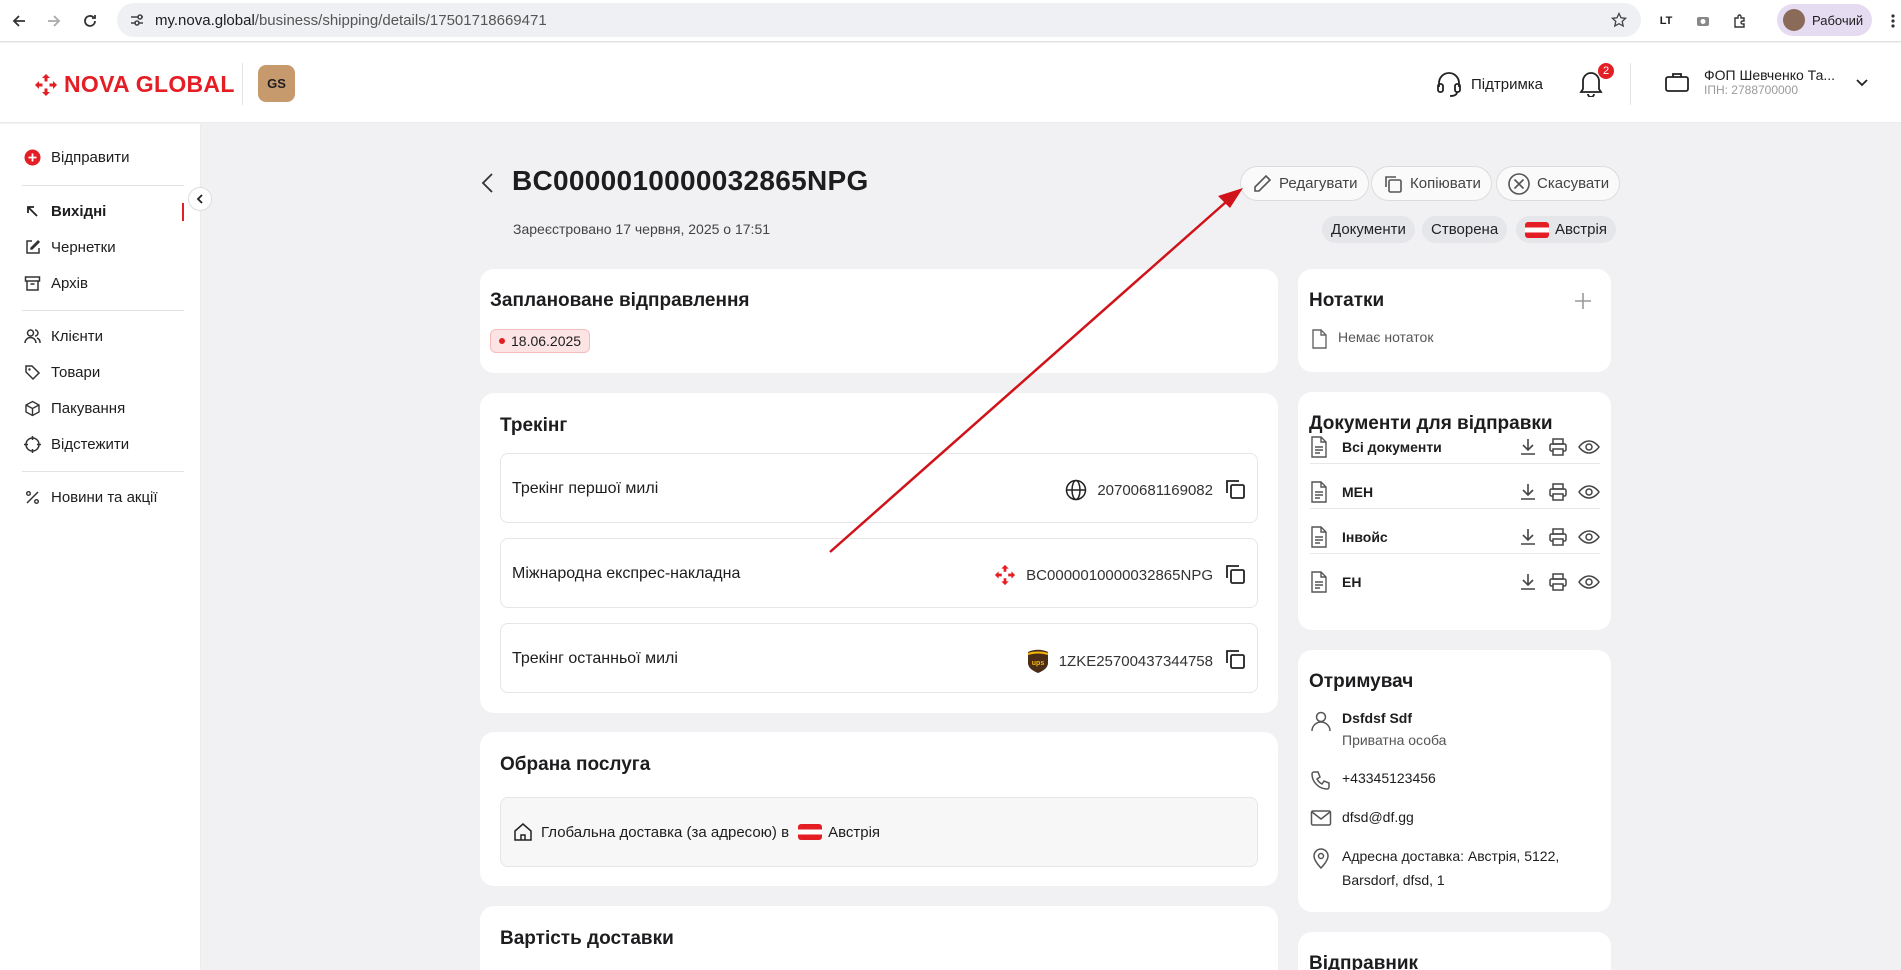 This screenshot has height=970, width=1901. What do you see at coordinates (1566, 229) in the screenshot?
I see `country-chip: Австрія` at bounding box center [1566, 229].